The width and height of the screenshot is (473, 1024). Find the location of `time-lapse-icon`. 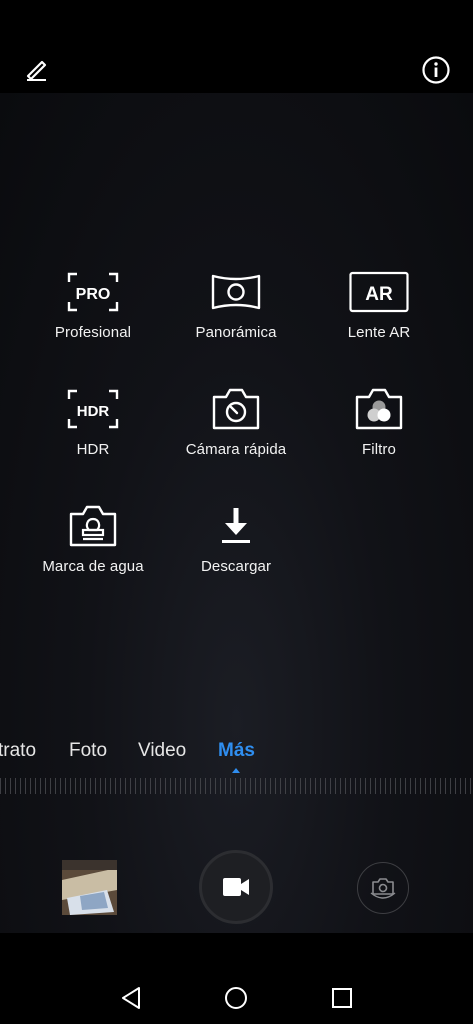

time-lapse-icon is located at coordinates (236, 409).